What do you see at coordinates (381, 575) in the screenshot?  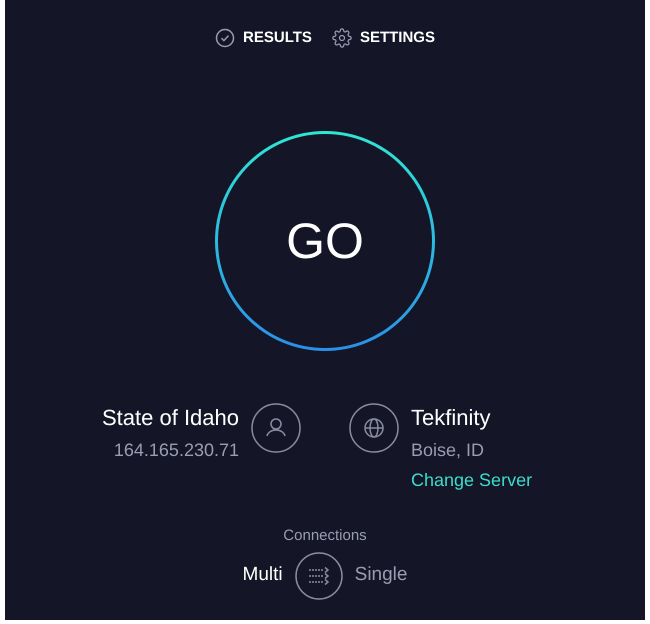 I see `connection-option: Single` at bounding box center [381, 575].